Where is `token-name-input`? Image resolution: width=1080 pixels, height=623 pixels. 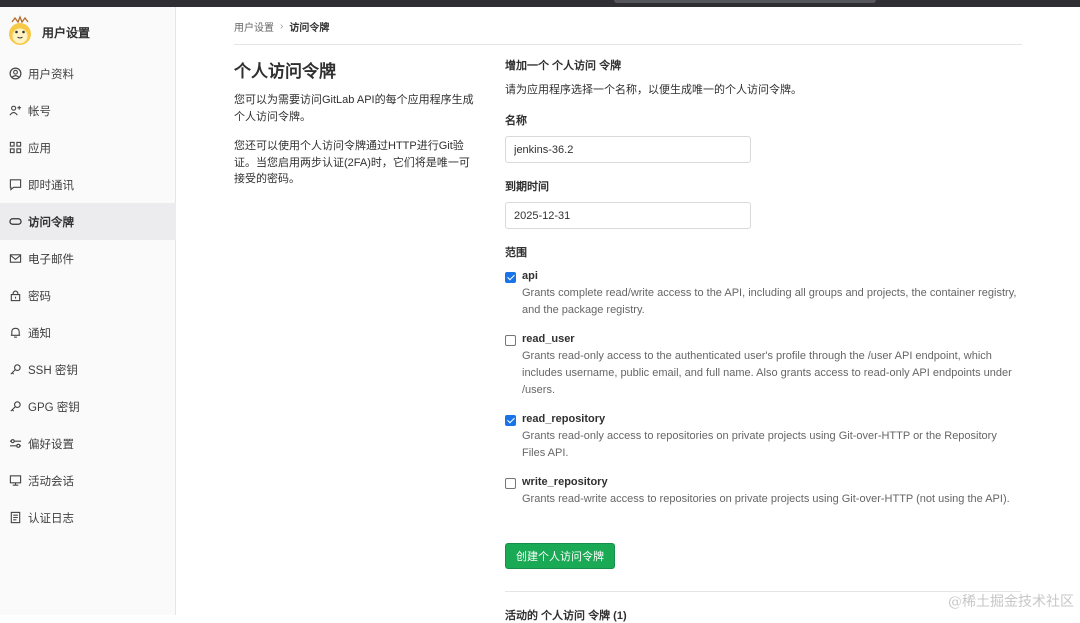
token-name-input is located at coordinates (628, 149).